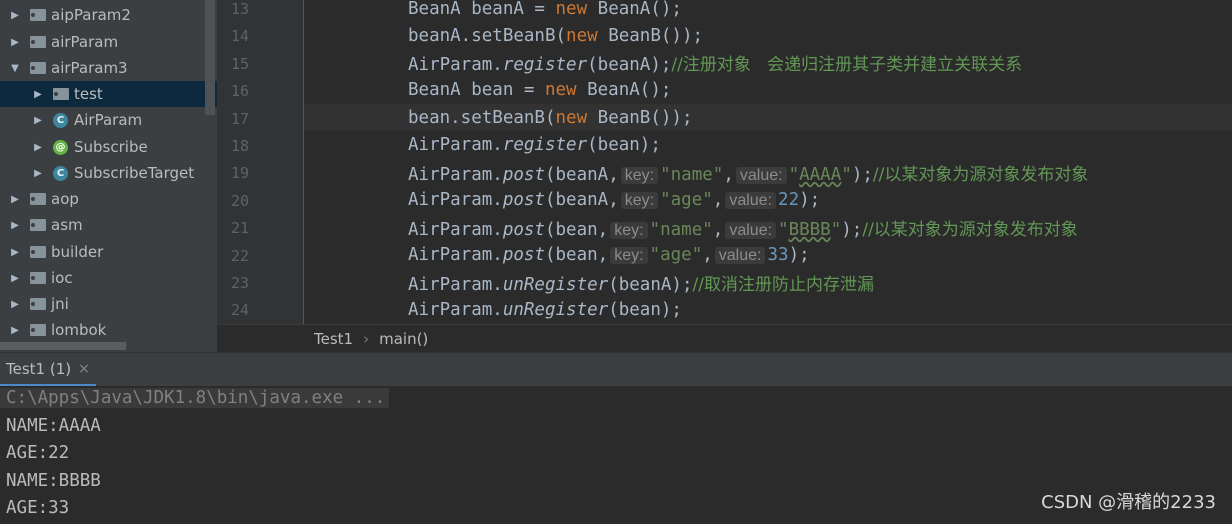 Image resolution: width=1232 pixels, height=524 pixels. What do you see at coordinates (1128, 502) in the screenshot?
I see `watermark: CSDN @滑稽的2233` at bounding box center [1128, 502].